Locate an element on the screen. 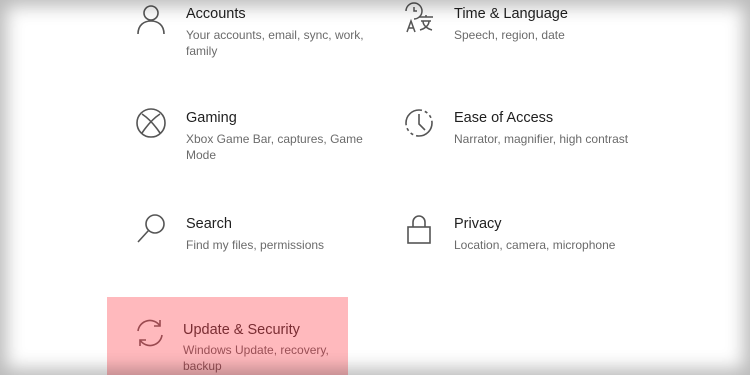  tile-description: Find my files, permissions is located at coordinates (255, 245).